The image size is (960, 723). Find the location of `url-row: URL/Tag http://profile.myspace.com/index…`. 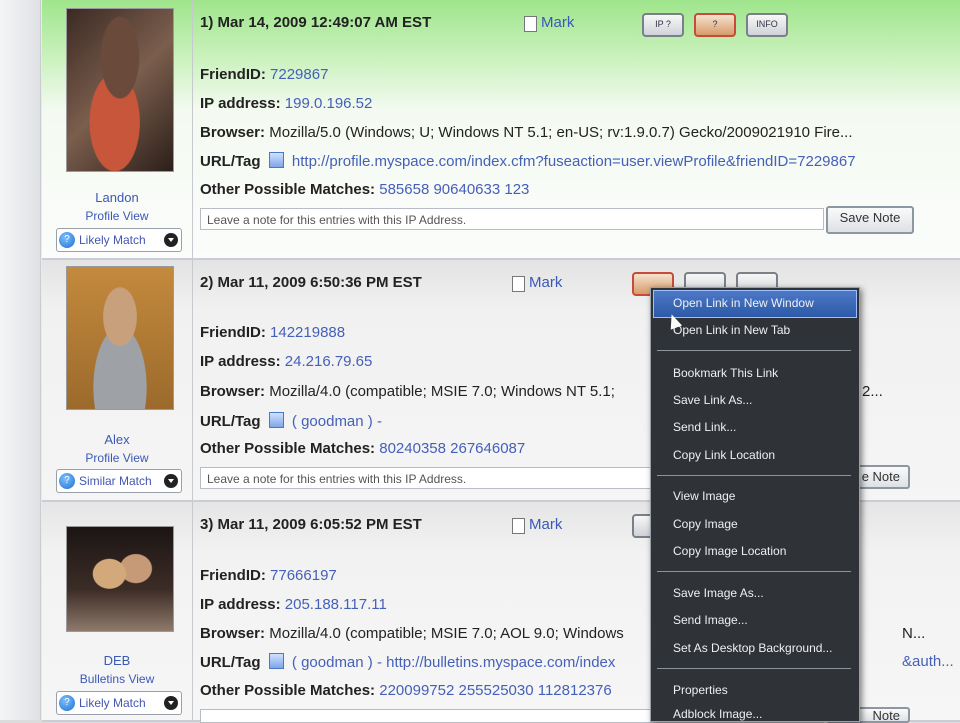

url-row: URL/Tag http://profile.myspace.com/index… is located at coordinates (528, 161).